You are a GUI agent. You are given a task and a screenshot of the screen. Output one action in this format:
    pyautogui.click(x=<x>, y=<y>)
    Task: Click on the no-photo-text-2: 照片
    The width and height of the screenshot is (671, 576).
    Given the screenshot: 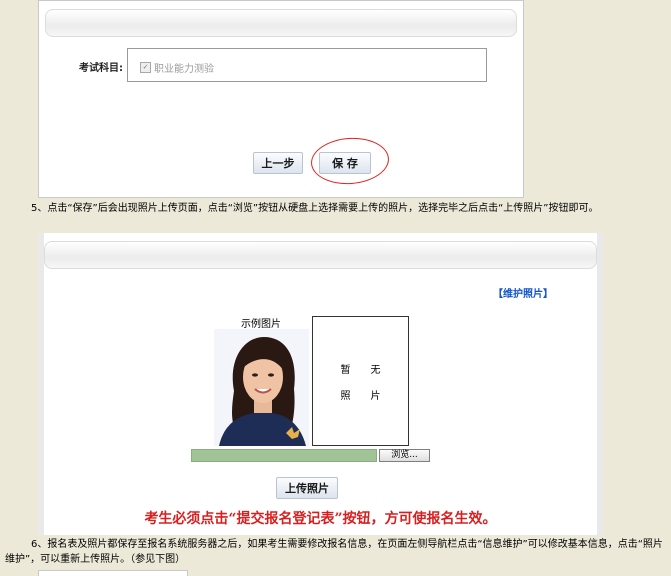 What is the action you would take?
    pyautogui.click(x=370, y=396)
    